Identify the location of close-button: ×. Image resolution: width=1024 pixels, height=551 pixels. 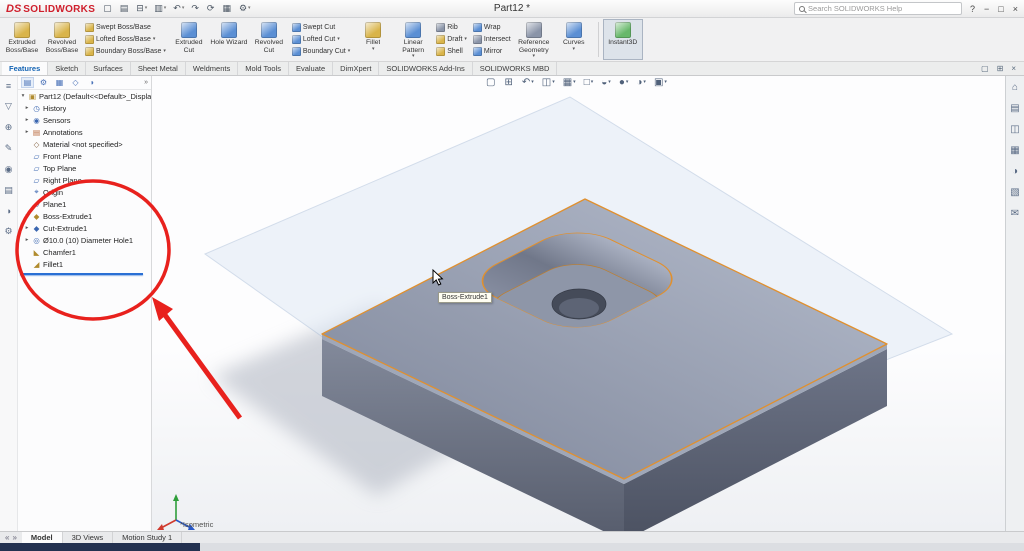
(1015, 9).